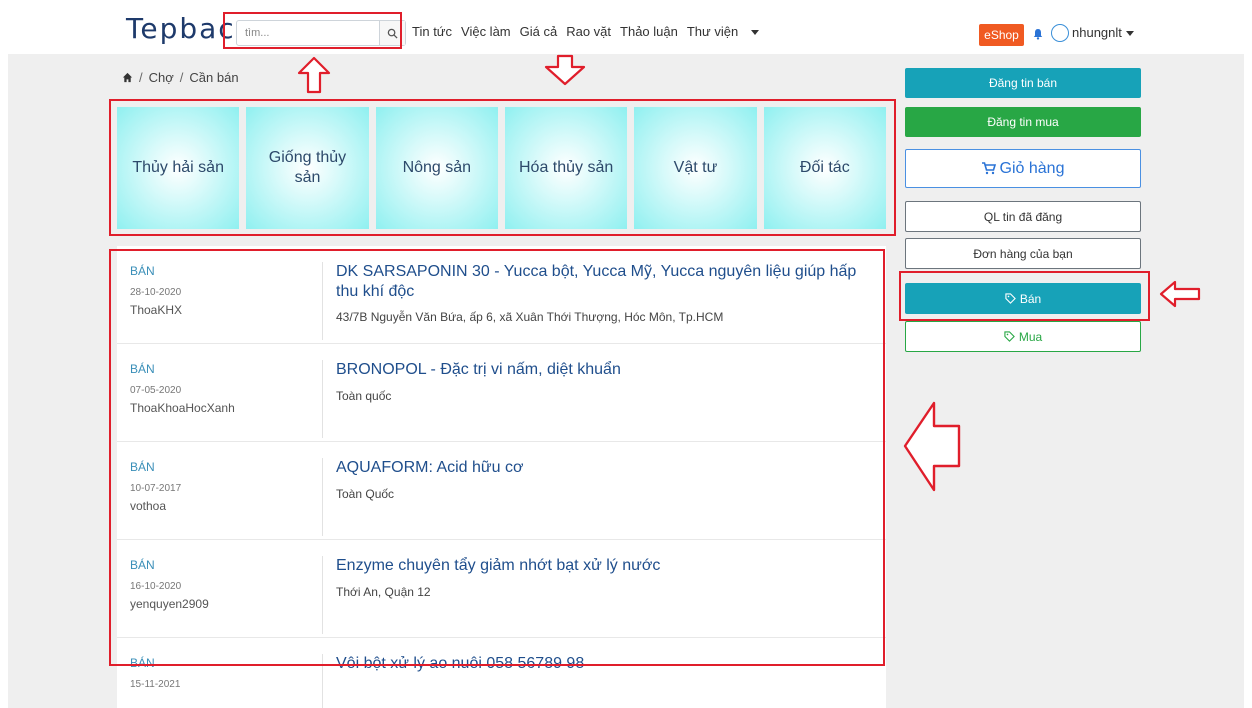 The width and height of the screenshot is (1252, 708). Describe the element at coordinates (127, 77) in the screenshot. I see `home-icon` at that location.